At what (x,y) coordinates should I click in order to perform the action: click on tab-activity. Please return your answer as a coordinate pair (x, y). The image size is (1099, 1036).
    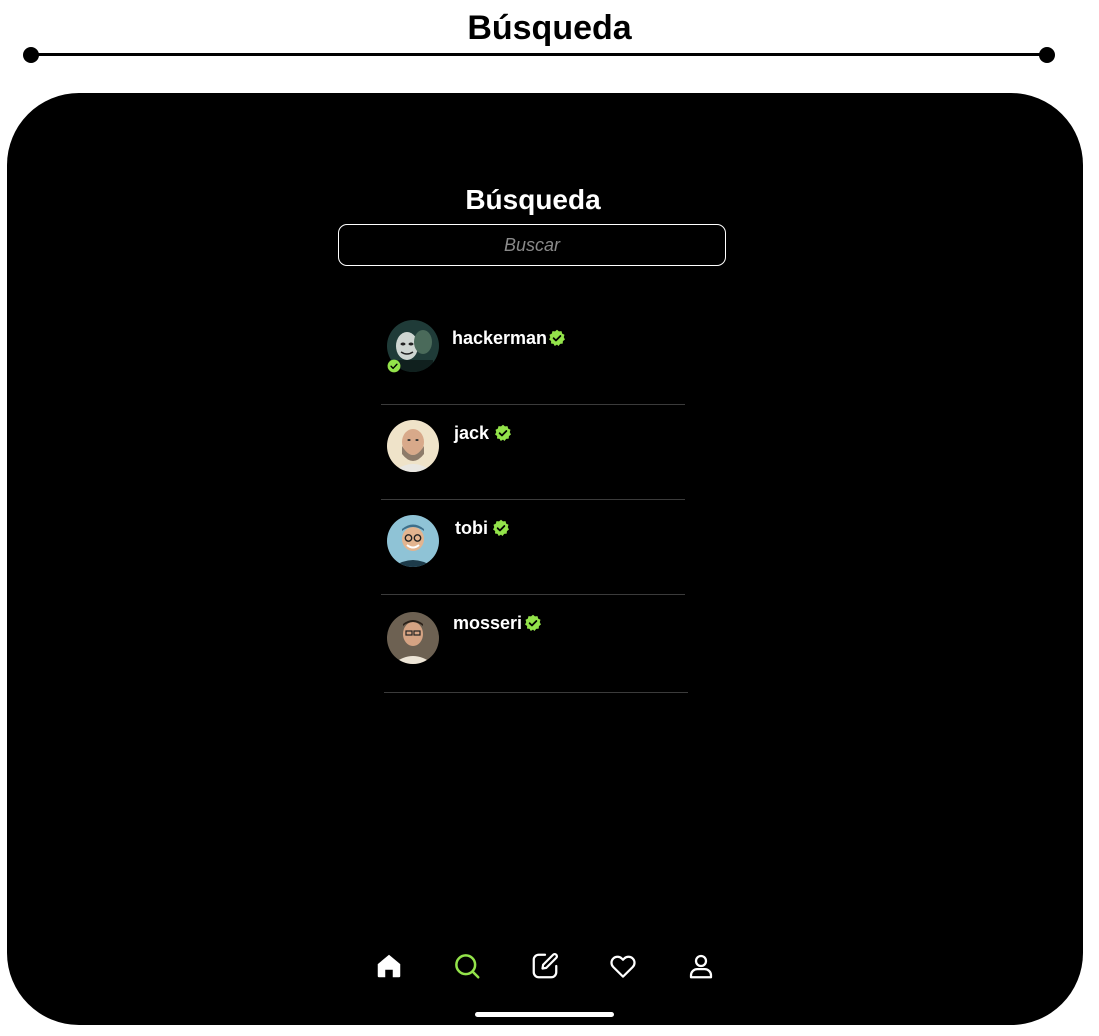
    Looking at the image, I should click on (623, 966).